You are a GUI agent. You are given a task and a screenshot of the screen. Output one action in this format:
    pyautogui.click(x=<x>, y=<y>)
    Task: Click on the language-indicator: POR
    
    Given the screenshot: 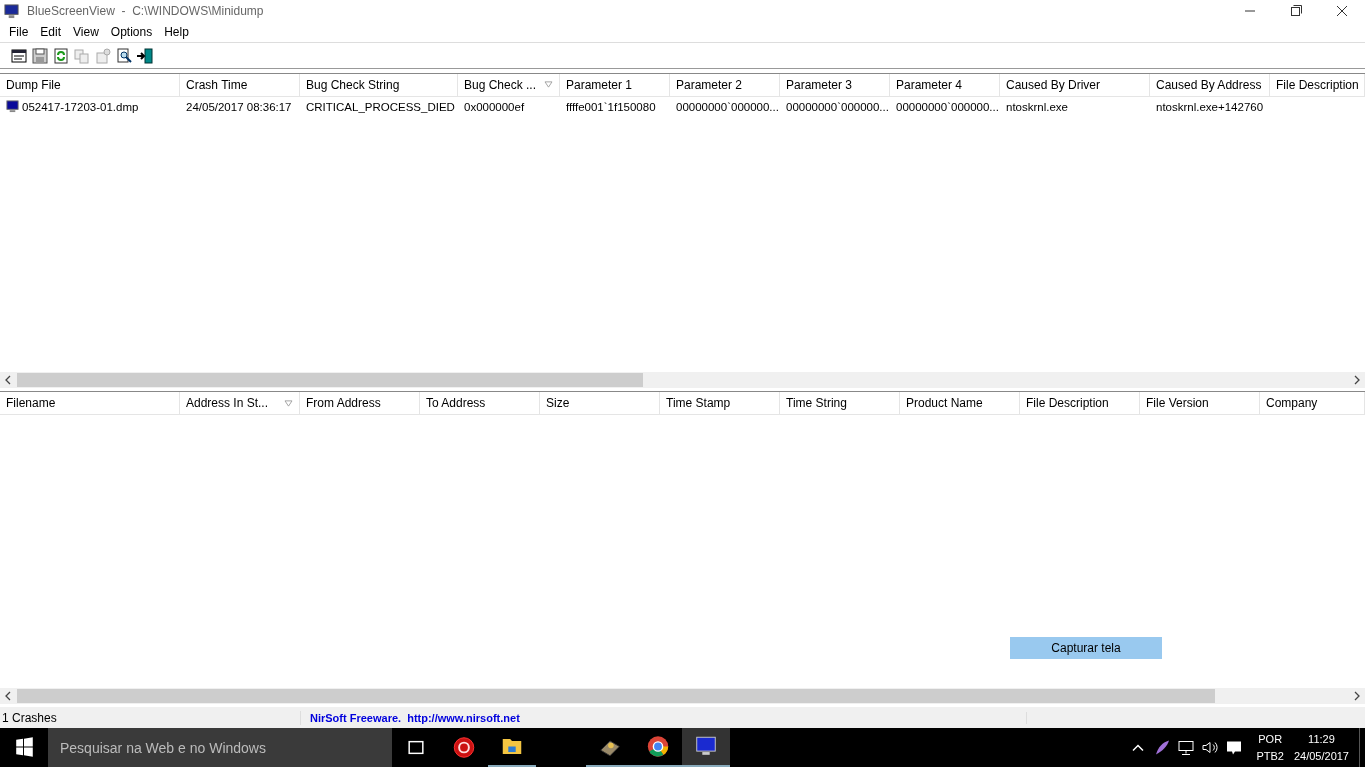 What is the action you would take?
    pyautogui.click(x=1270, y=739)
    